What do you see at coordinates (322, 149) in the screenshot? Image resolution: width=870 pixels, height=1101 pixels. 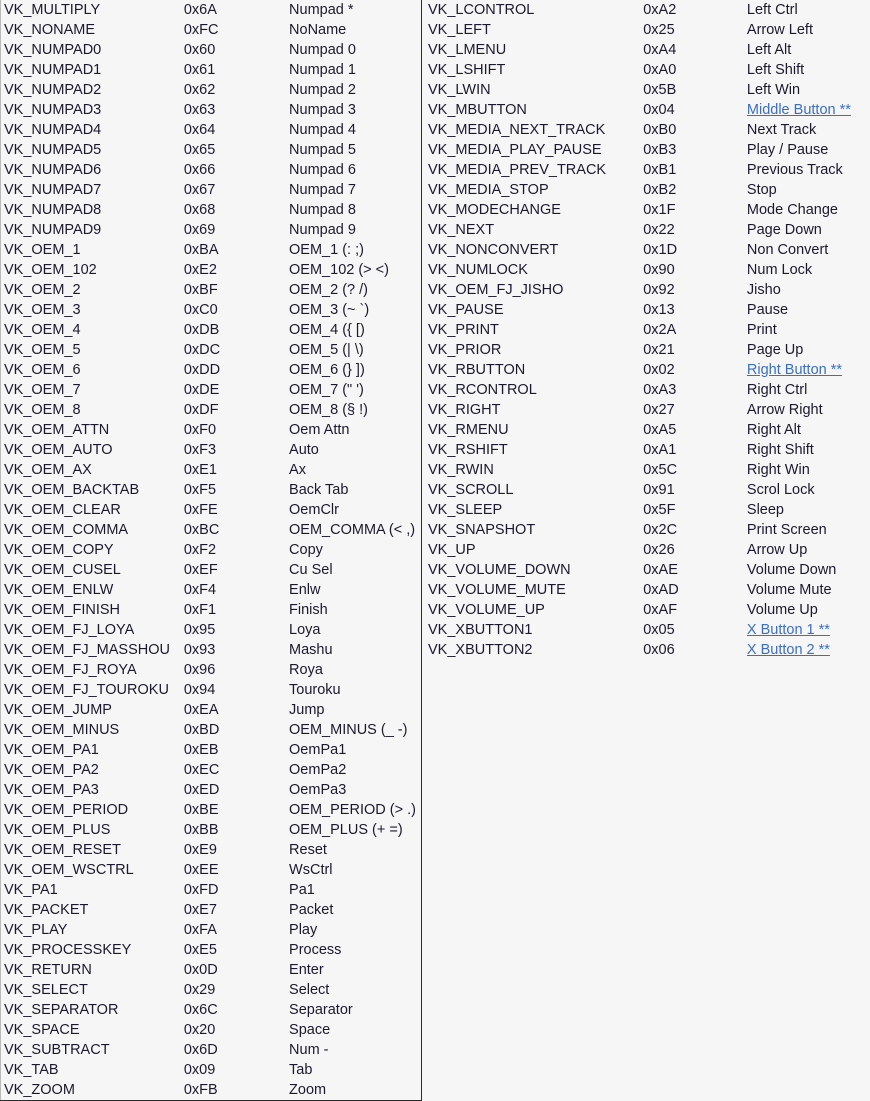 I see `keycode-description: Numpad 5` at bounding box center [322, 149].